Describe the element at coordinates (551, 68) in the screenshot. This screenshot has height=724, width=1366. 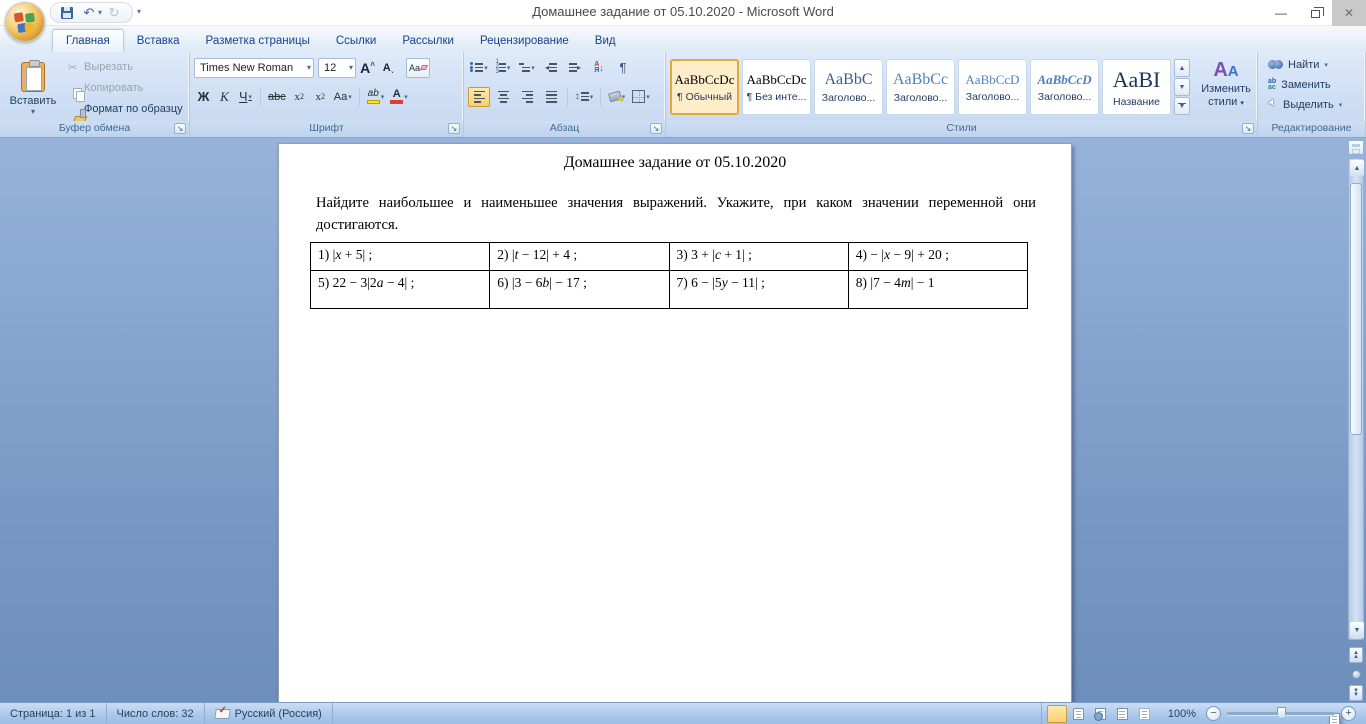
I see `decrease-indent-button: ◂` at that location.